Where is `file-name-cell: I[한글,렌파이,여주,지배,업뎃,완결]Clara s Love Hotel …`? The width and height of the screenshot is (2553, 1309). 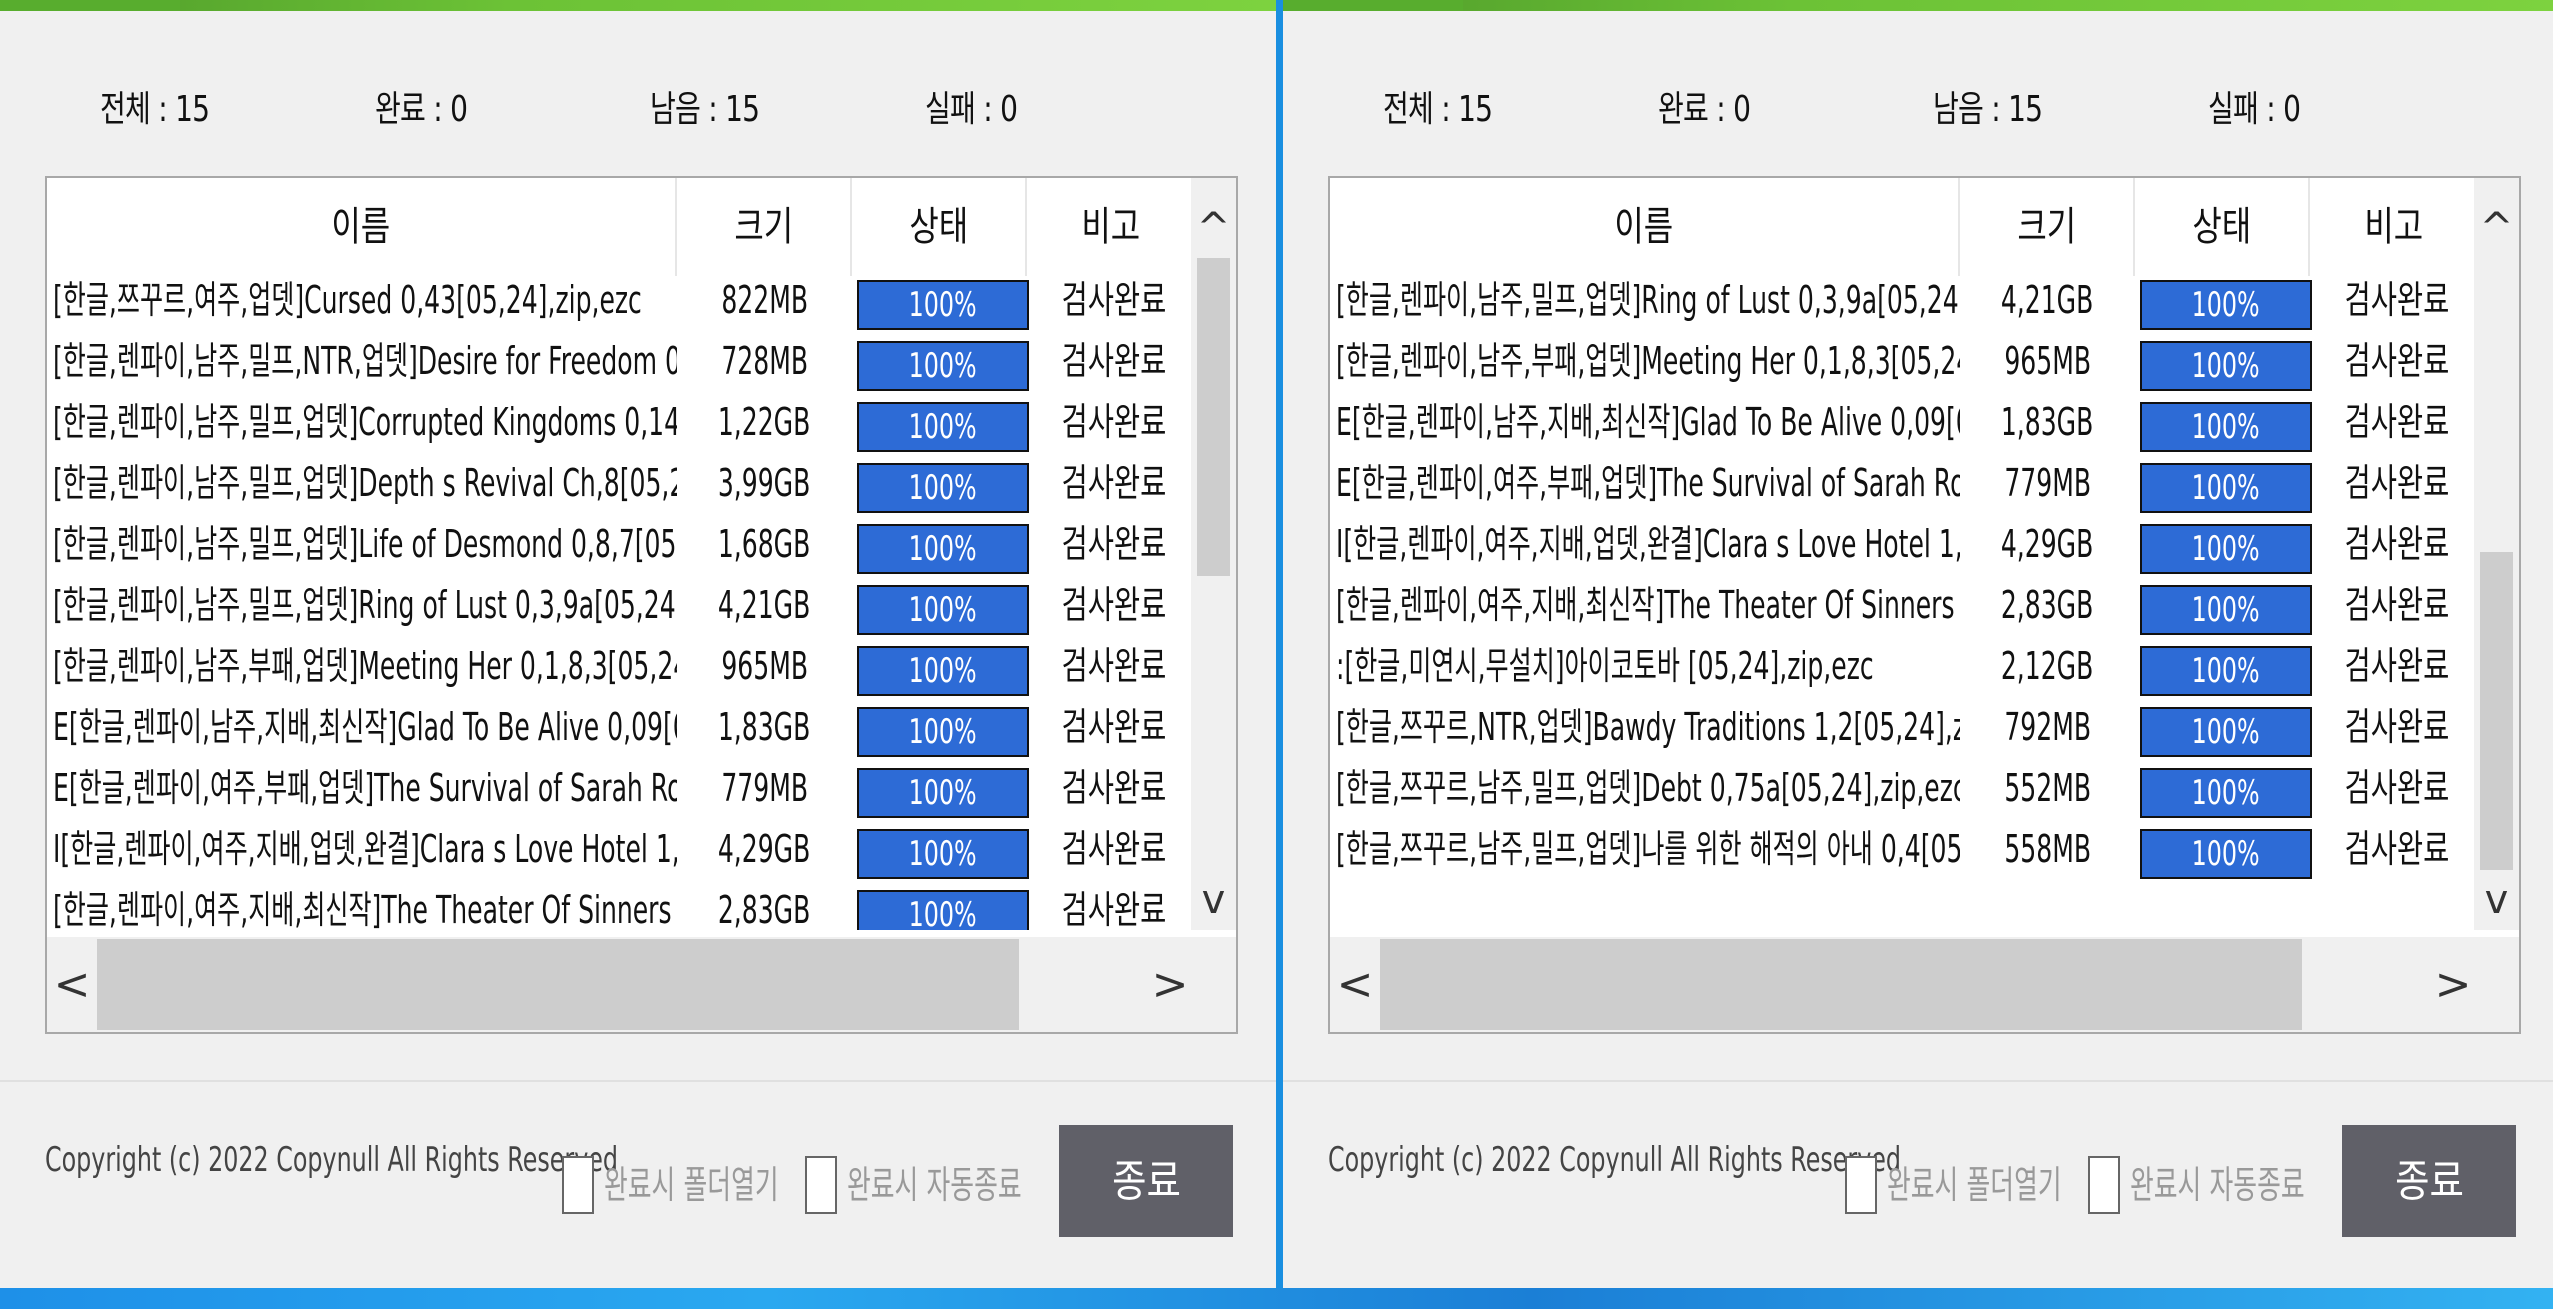 file-name-cell: I[한글,렌파이,여주,지배,업뎃,완결]Clara s Love Hotel … is located at coordinates (1648, 544).